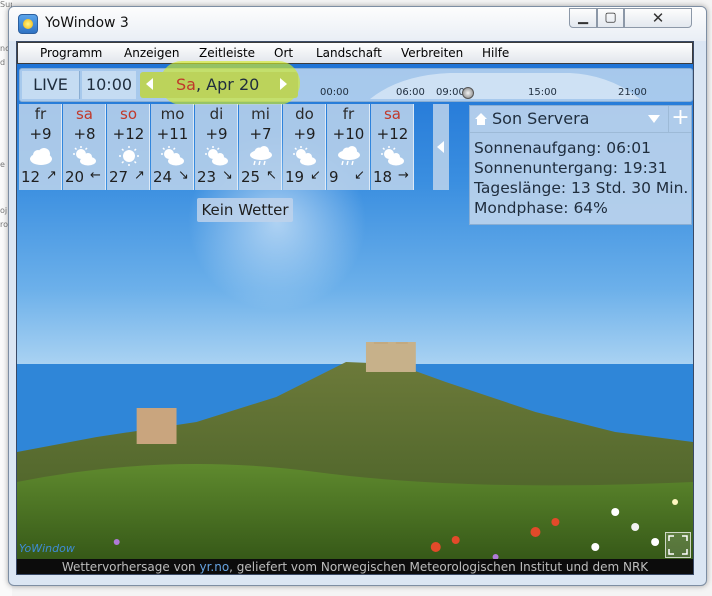 This screenshot has width=712, height=596. I want to click on forecast-day-name: mo, so click(172, 114).